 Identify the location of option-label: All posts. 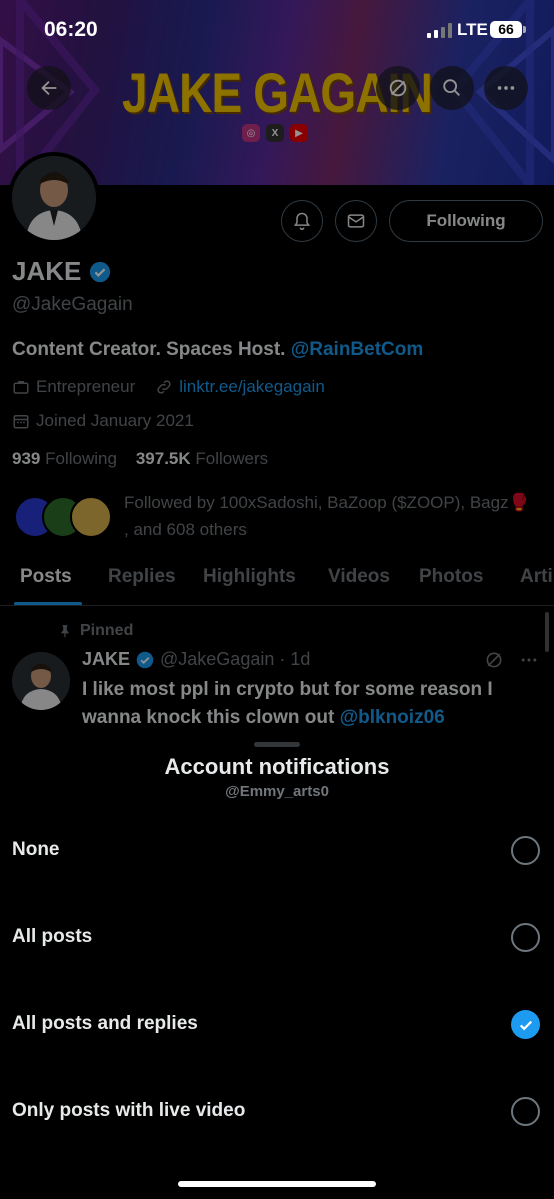
(52, 936).